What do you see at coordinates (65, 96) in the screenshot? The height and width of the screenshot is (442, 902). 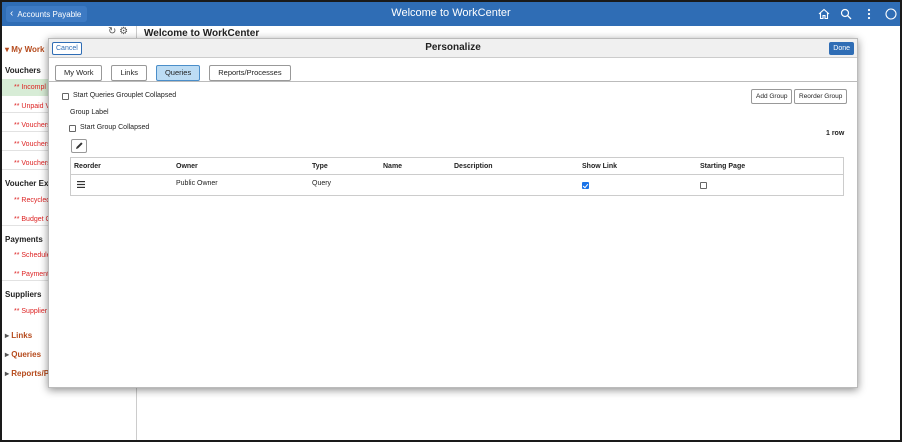 I see `grouplet-collapsed-checkbox` at bounding box center [65, 96].